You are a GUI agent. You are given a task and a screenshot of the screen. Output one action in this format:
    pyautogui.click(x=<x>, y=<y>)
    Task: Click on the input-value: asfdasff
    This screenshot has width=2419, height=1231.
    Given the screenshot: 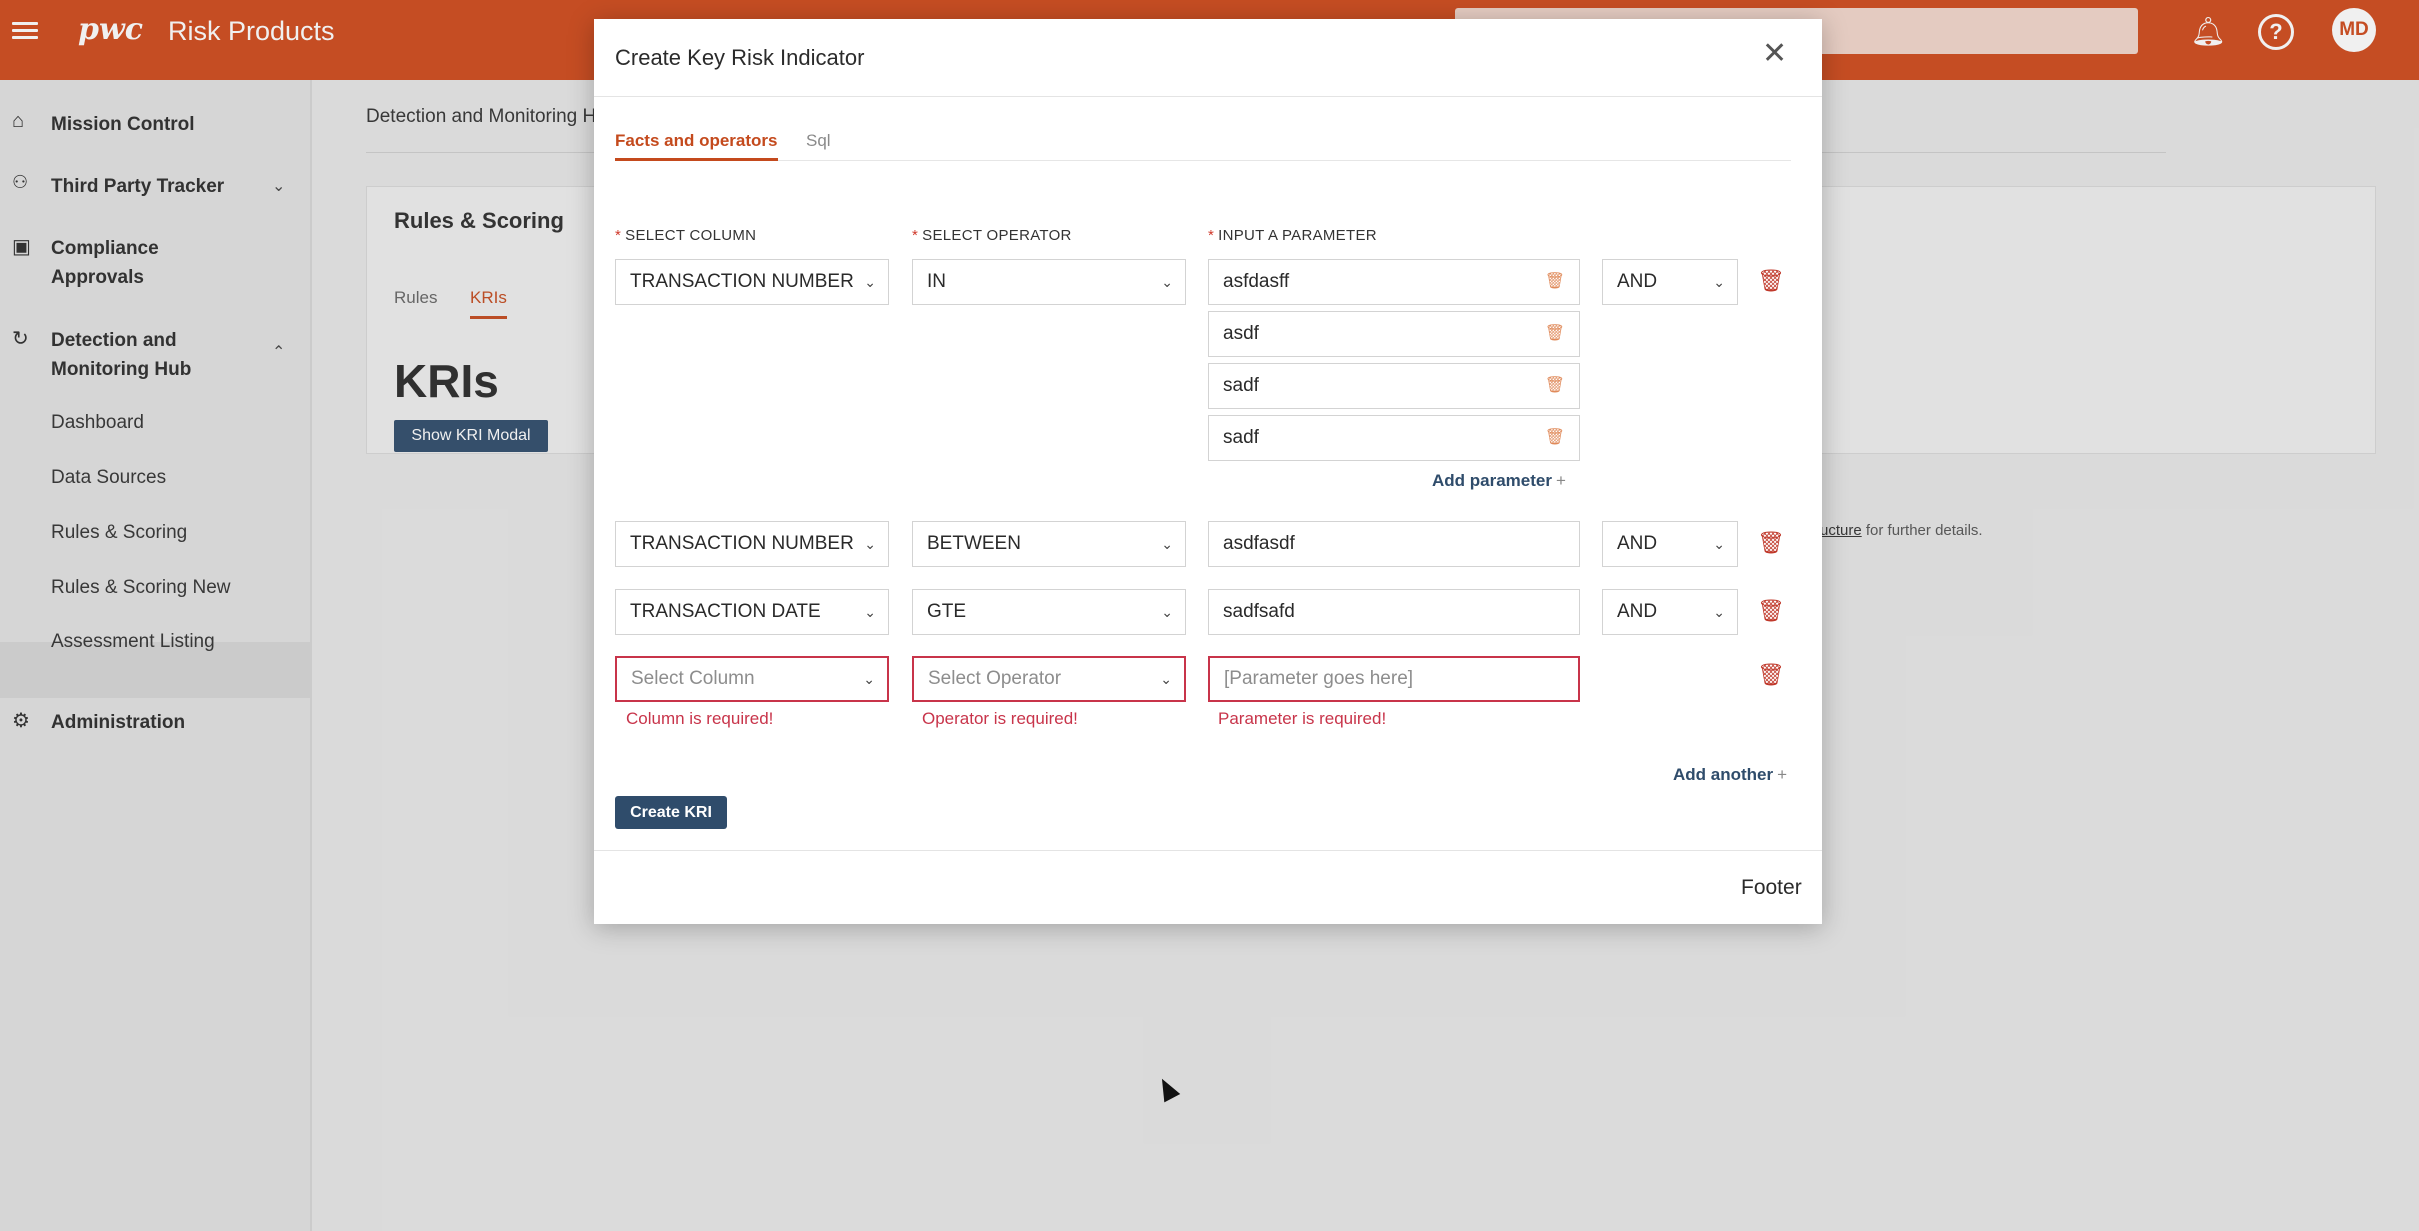 What is the action you would take?
    pyautogui.click(x=1256, y=281)
    